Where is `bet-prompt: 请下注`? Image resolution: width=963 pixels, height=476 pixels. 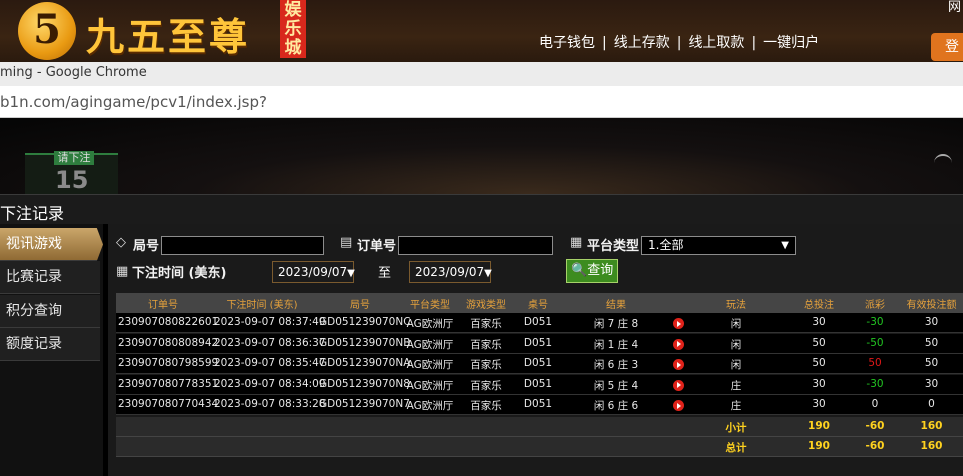 bet-prompt: 请下注 is located at coordinates (74, 158).